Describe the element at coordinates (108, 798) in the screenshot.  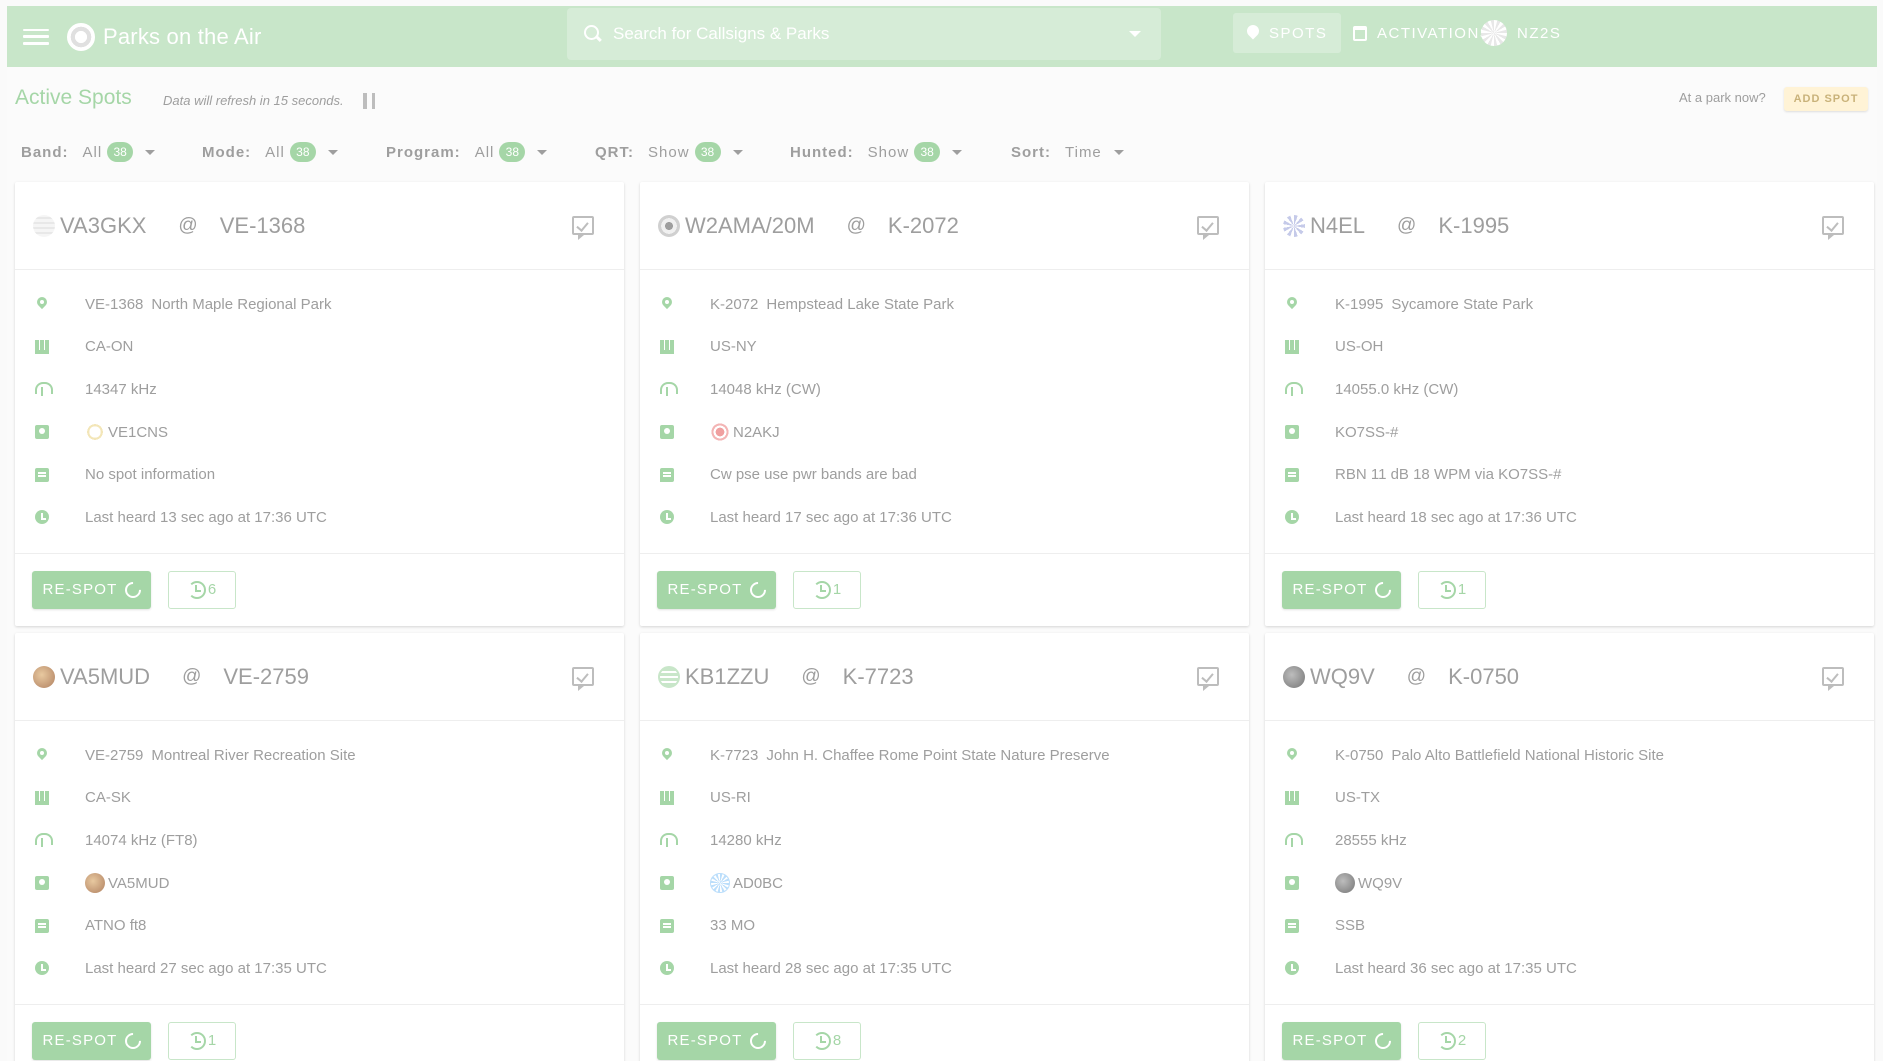
I see `location-text: CA-SK` at that location.